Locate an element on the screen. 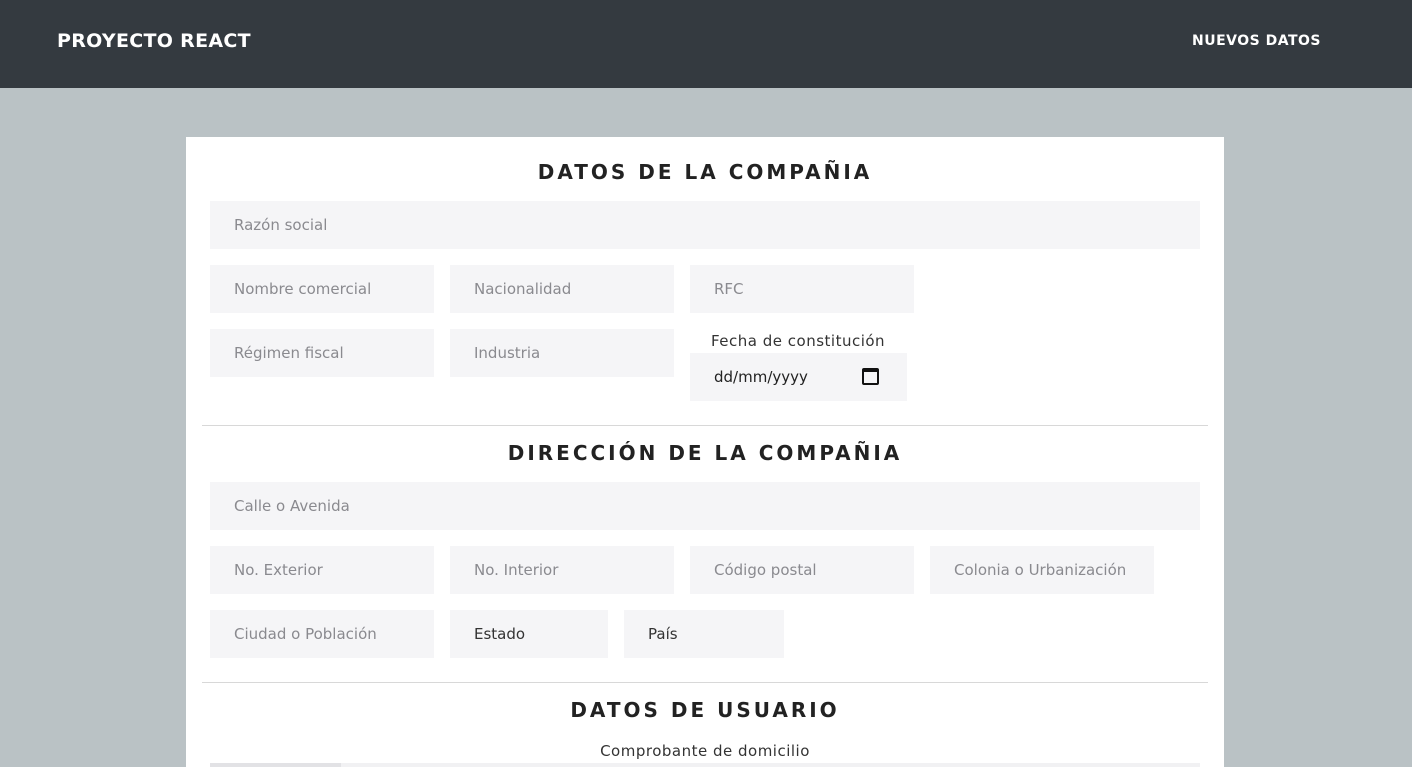 The height and width of the screenshot is (767, 1412). section-title-user: DATOS DE USUARIO is located at coordinates (705, 710).